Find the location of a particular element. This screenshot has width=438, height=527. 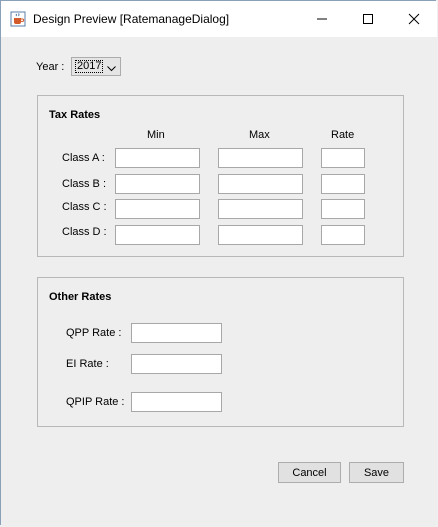

save-button: Save is located at coordinates (376, 472).